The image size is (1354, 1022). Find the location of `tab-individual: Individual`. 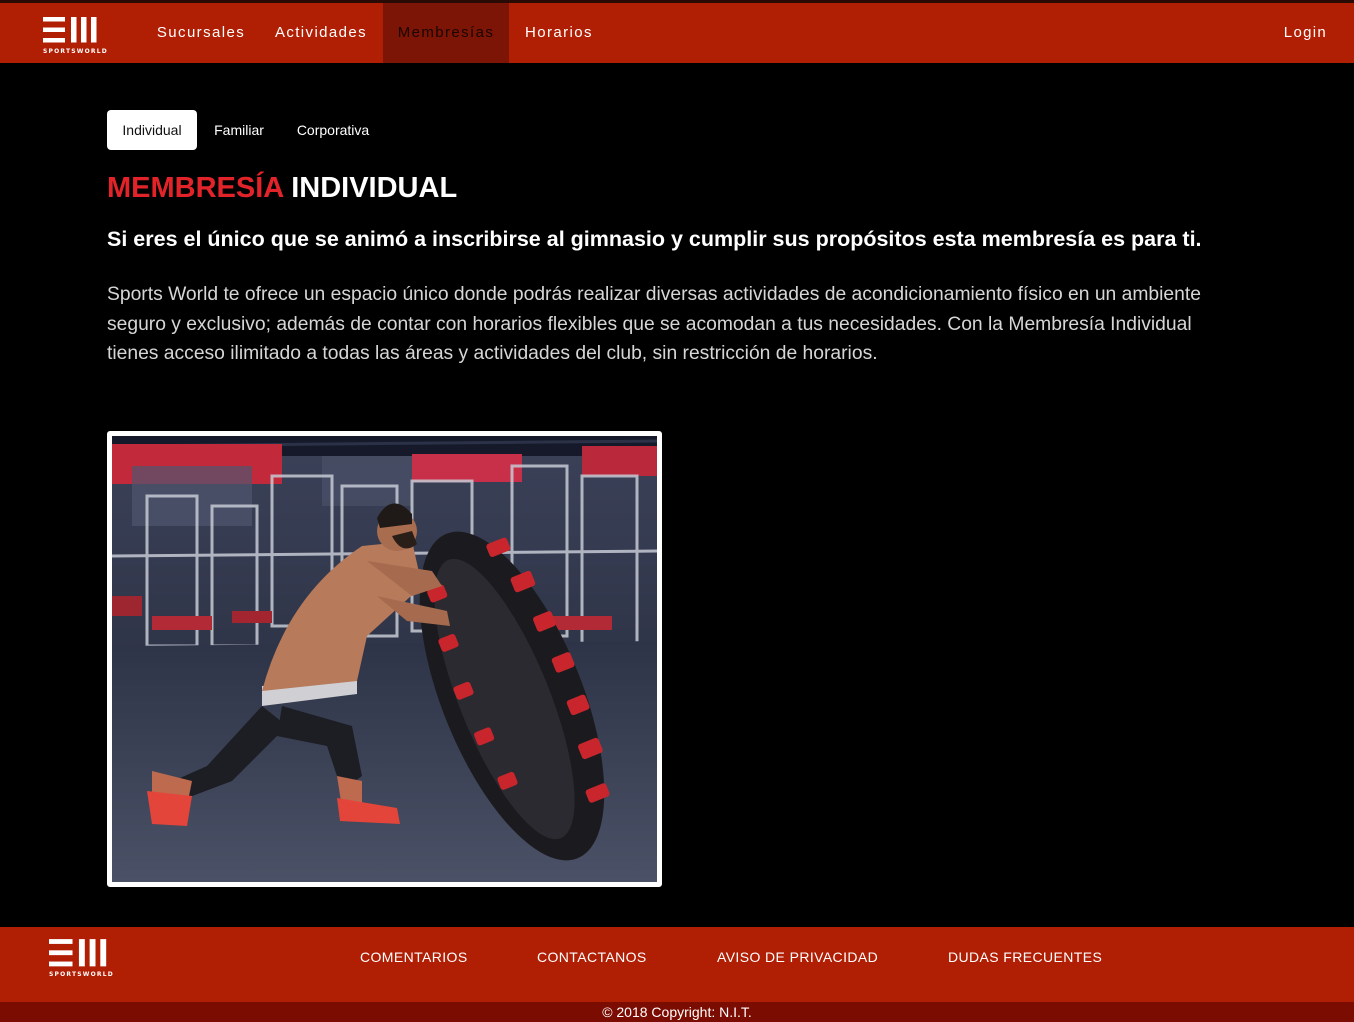

tab-individual: Individual is located at coordinates (152, 130).